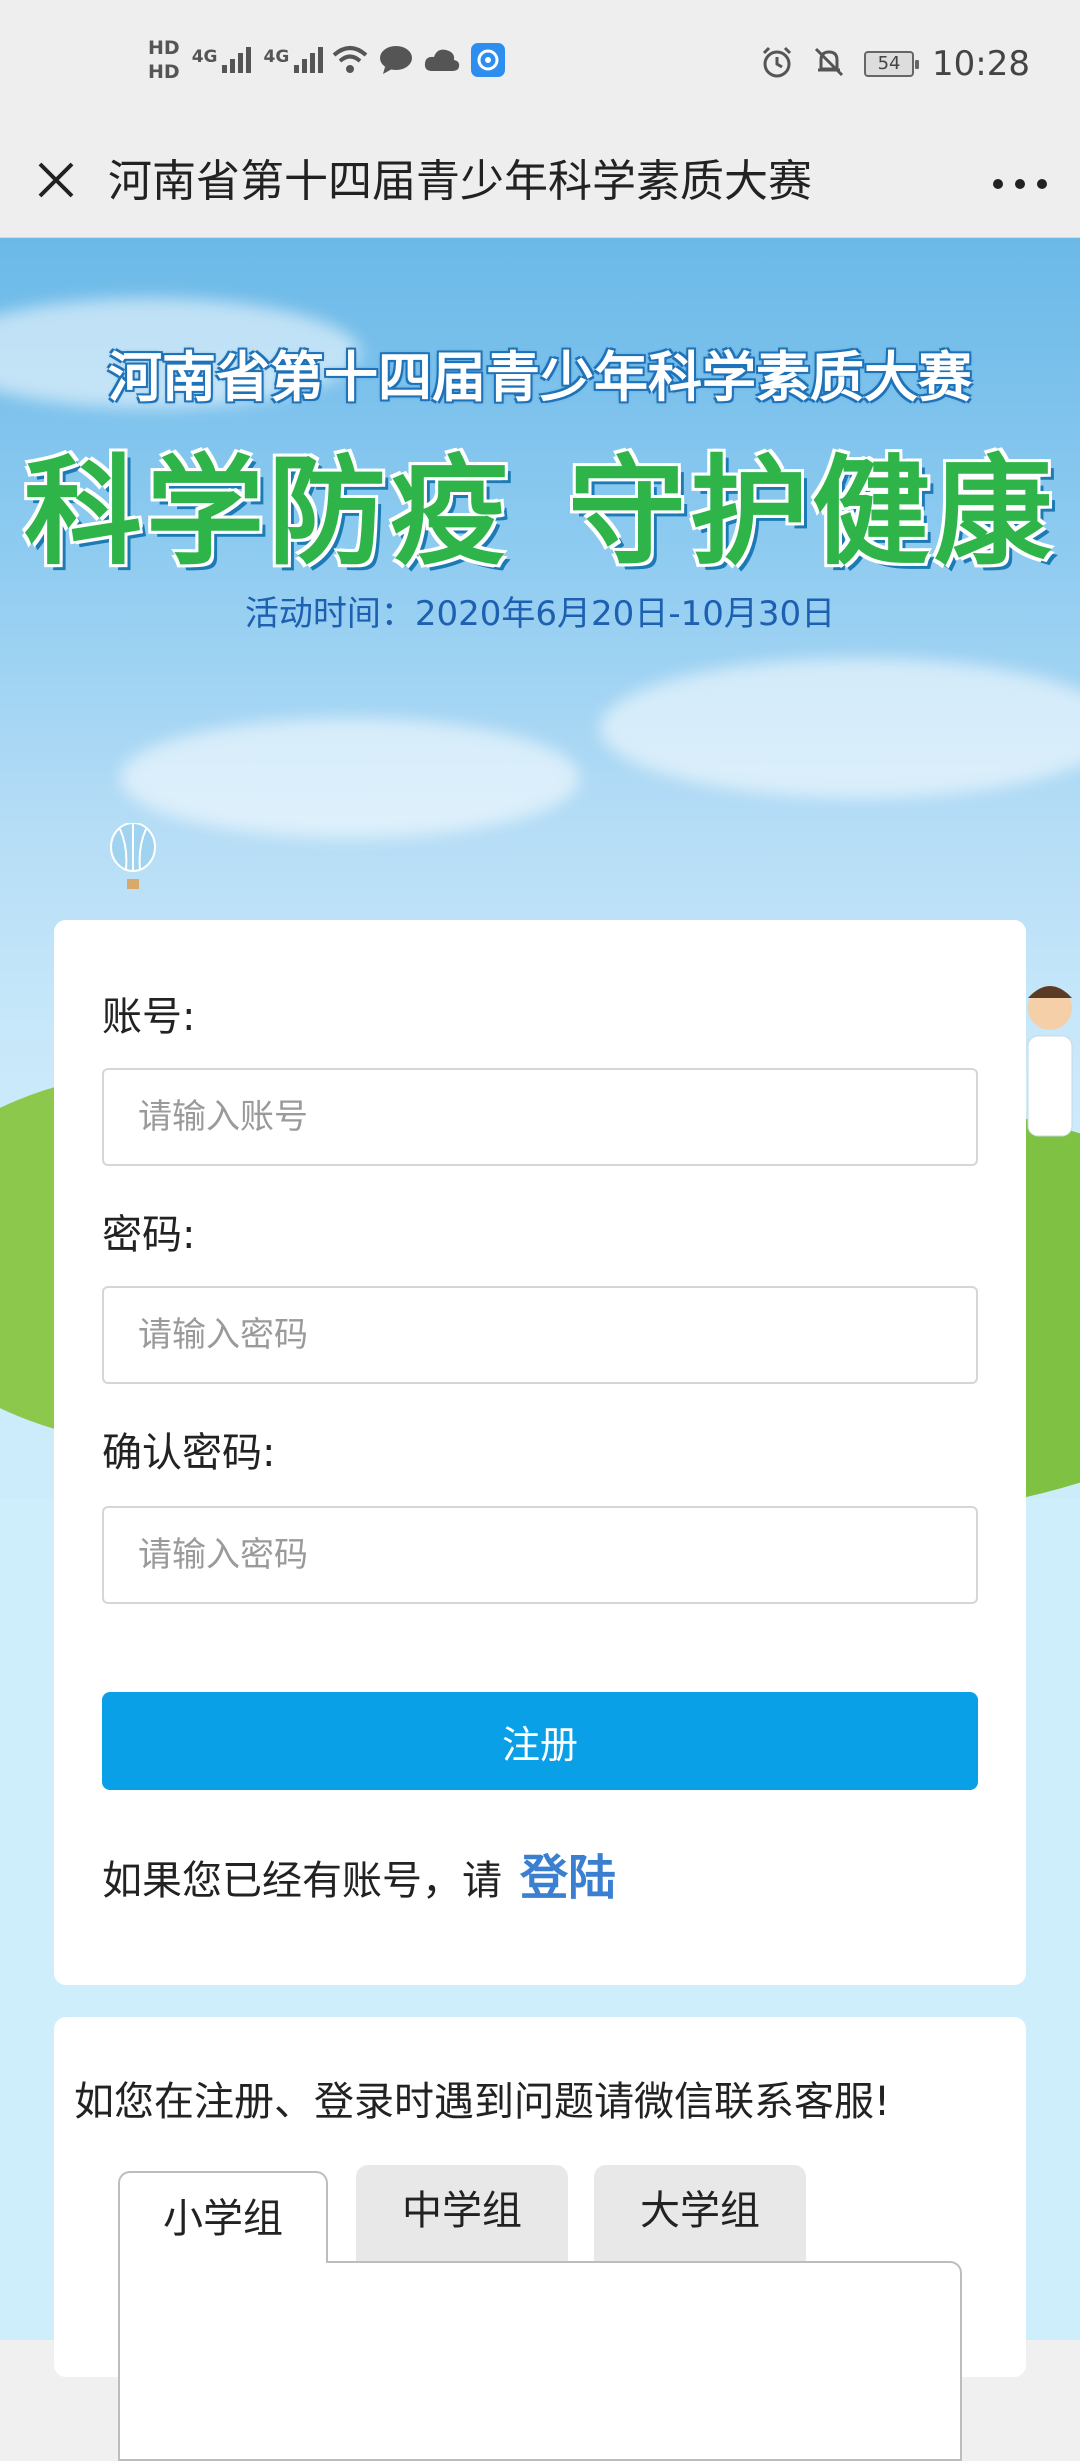 The height and width of the screenshot is (2461, 1080). Describe the element at coordinates (462, 2214) in the screenshot. I see `tab-middle-school: 中学组` at that location.